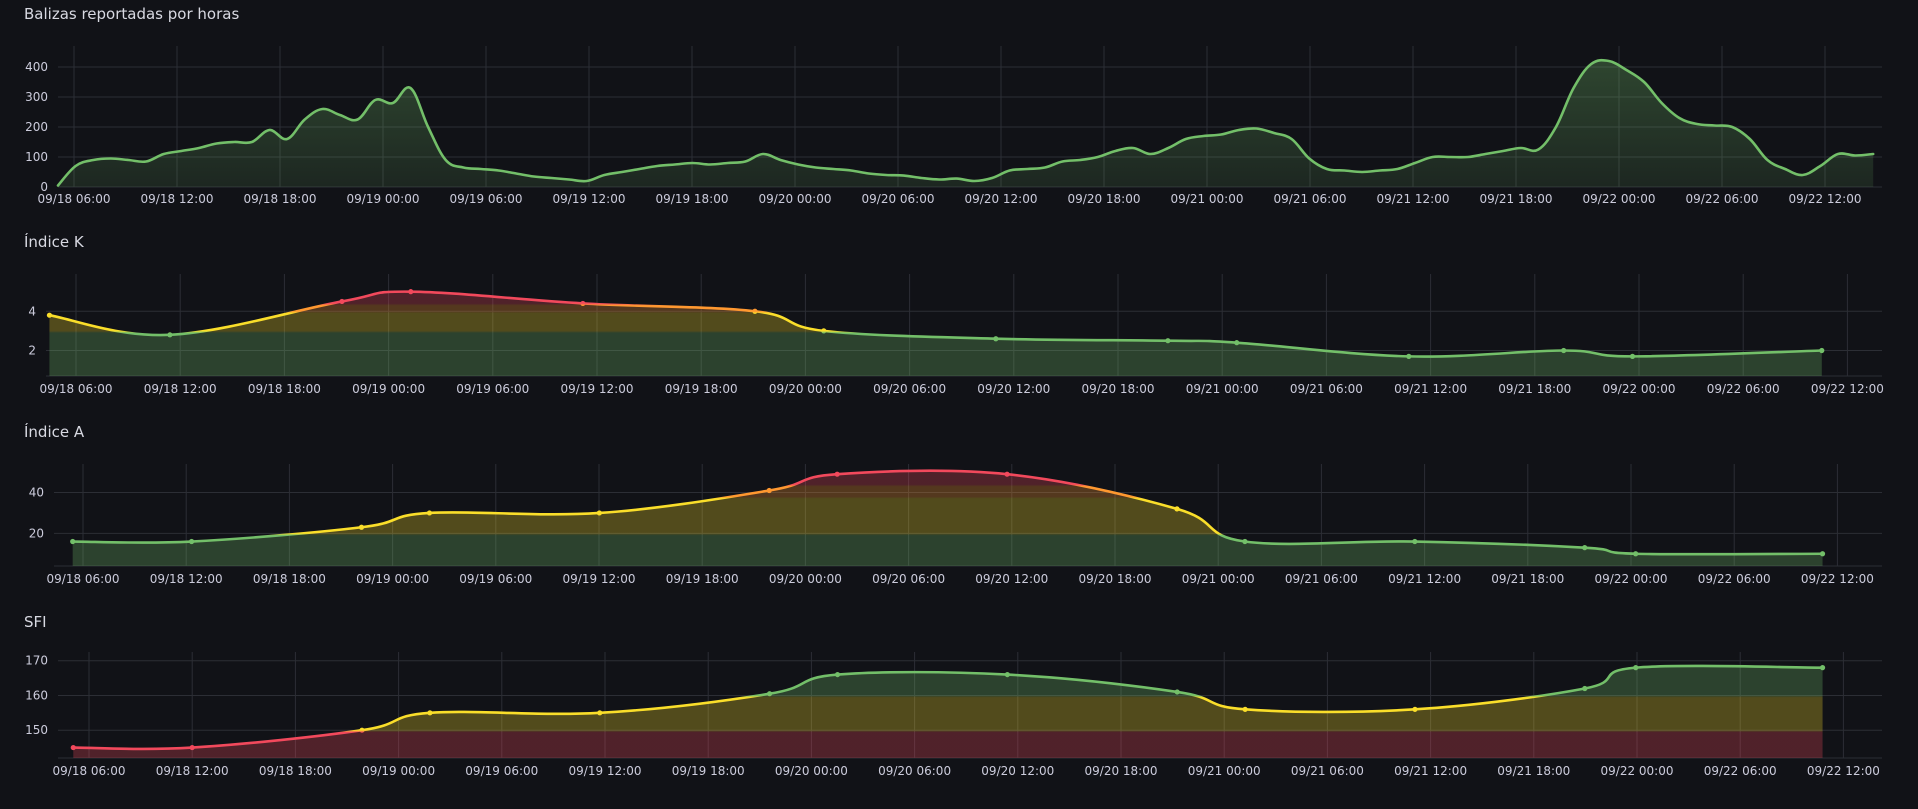 This screenshot has width=1918, height=809. Describe the element at coordinates (36, 67) in the screenshot. I see `y-tick-label: 400` at that location.